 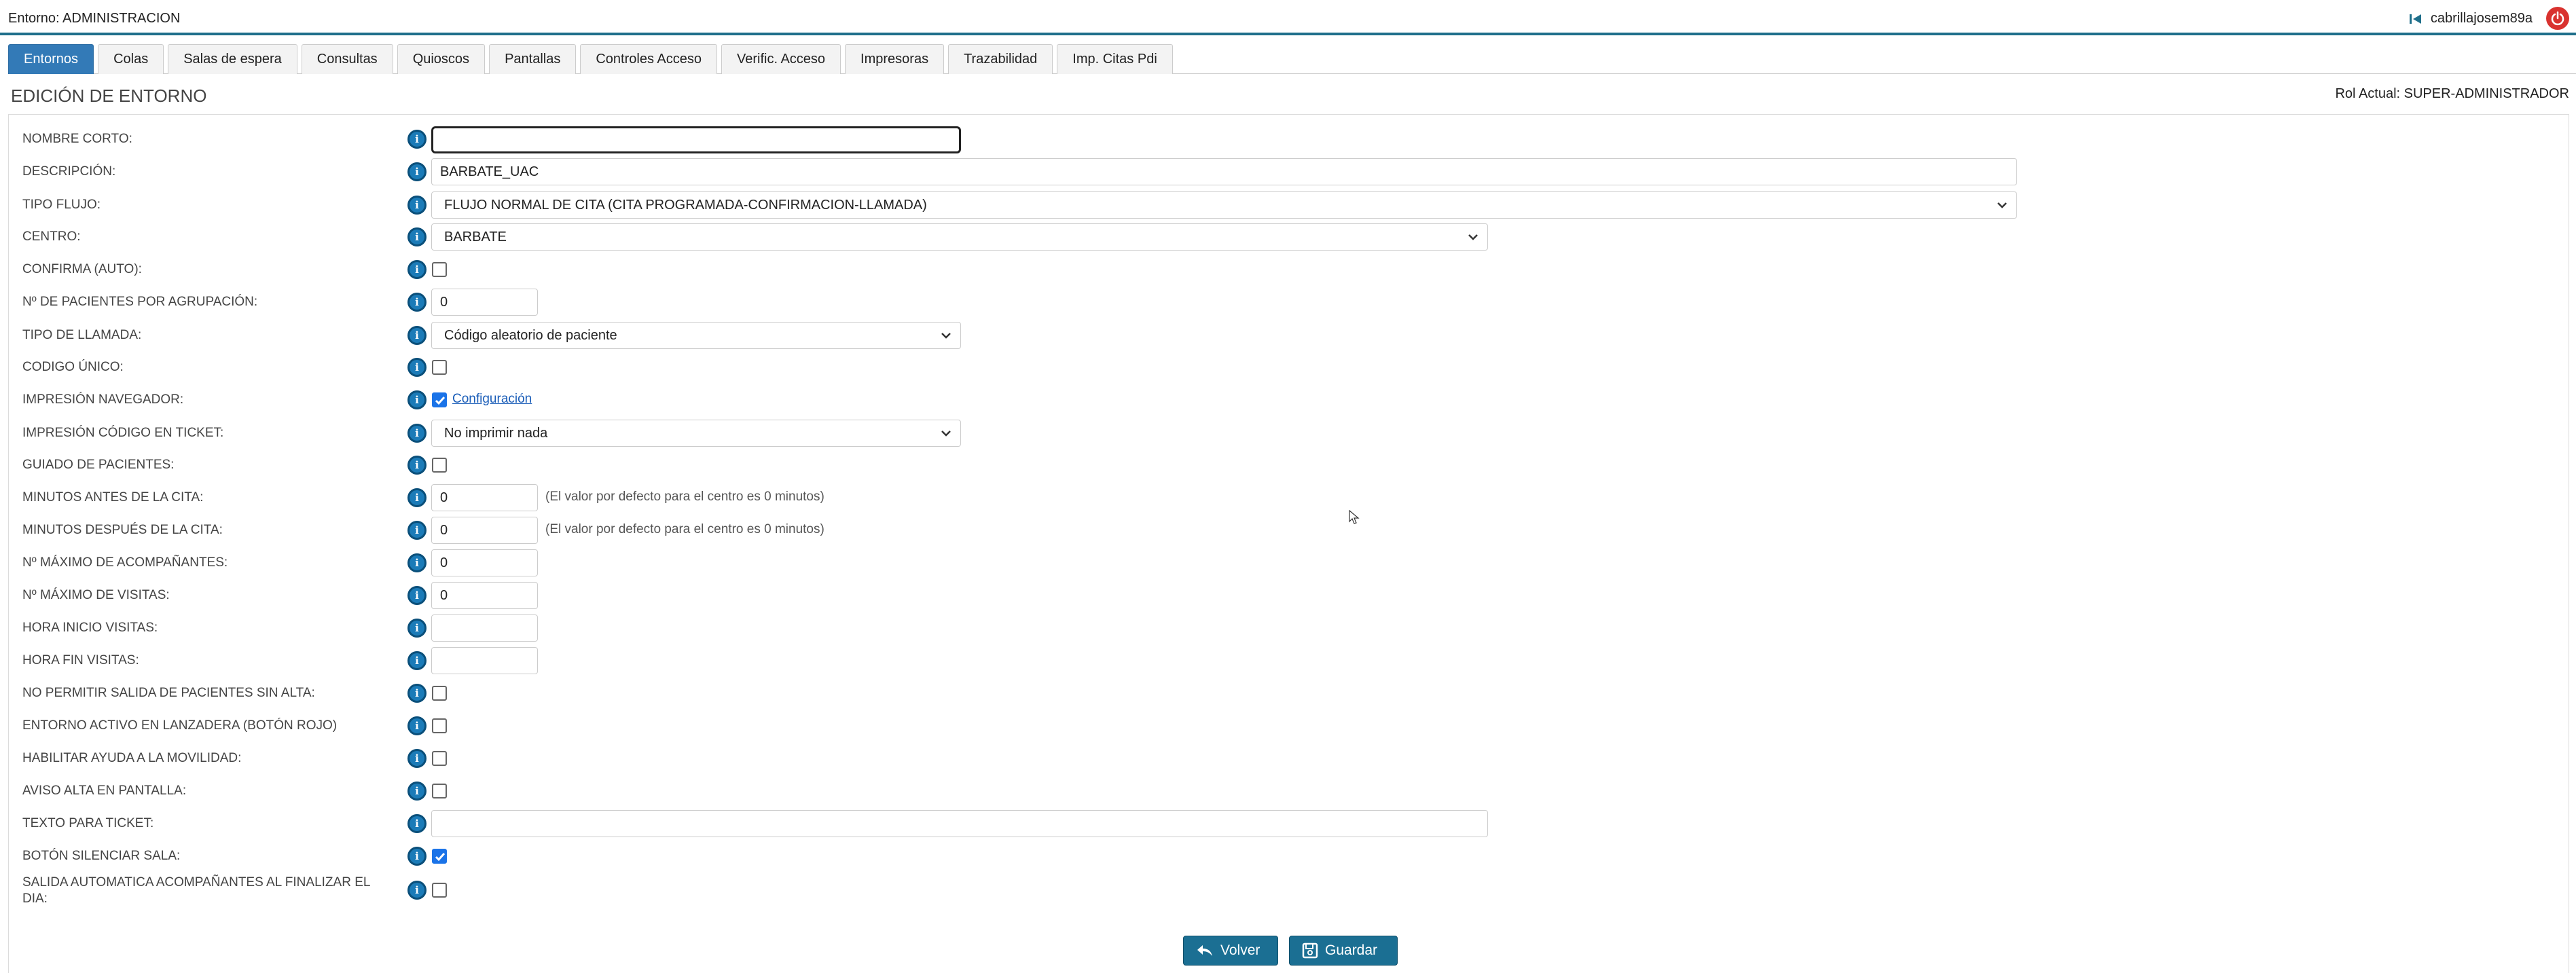 What do you see at coordinates (51, 59) in the screenshot?
I see `tab-entornos: Entornos` at bounding box center [51, 59].